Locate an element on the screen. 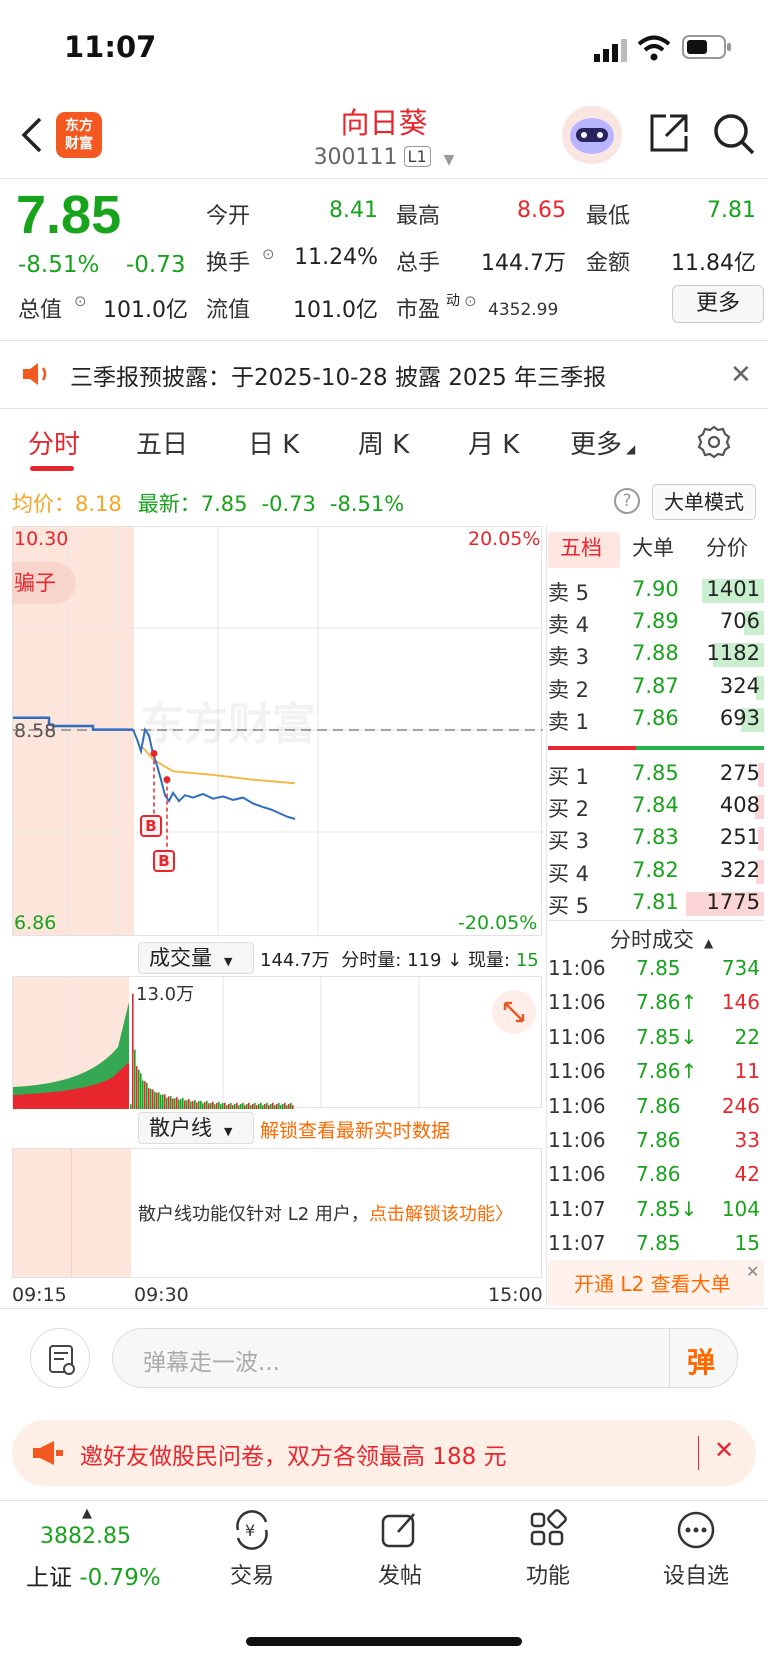 This screenshot has width=768, height=1663. retail-pre-shade is located at coordinates (72, 1213).